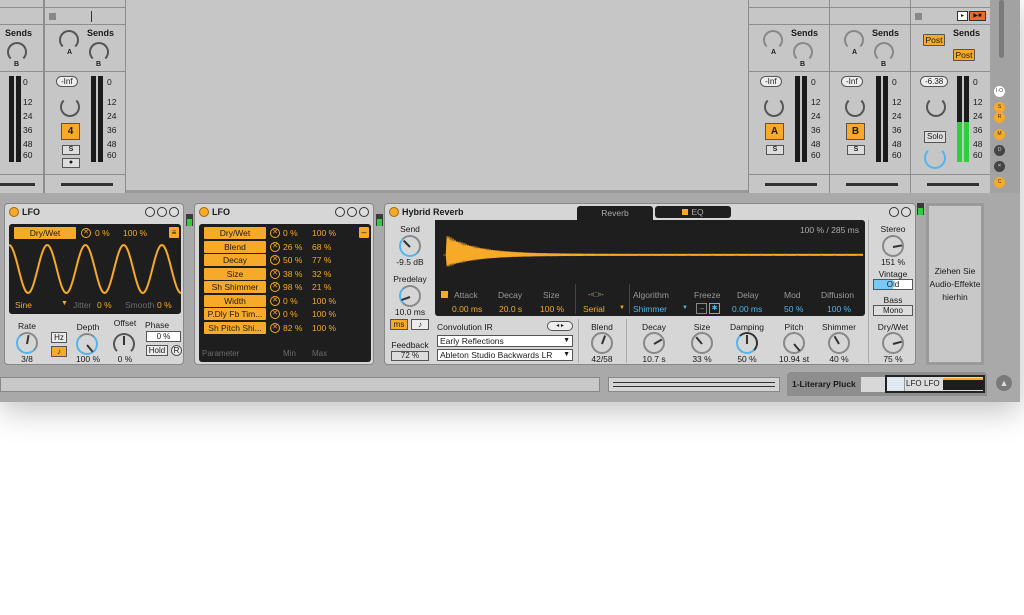 This screenshot has height=615, width=1024. What do you see at coordinates (999, 134) in the screenshot?
I see `mixer-icon: M` at bounding box center [999, 134].